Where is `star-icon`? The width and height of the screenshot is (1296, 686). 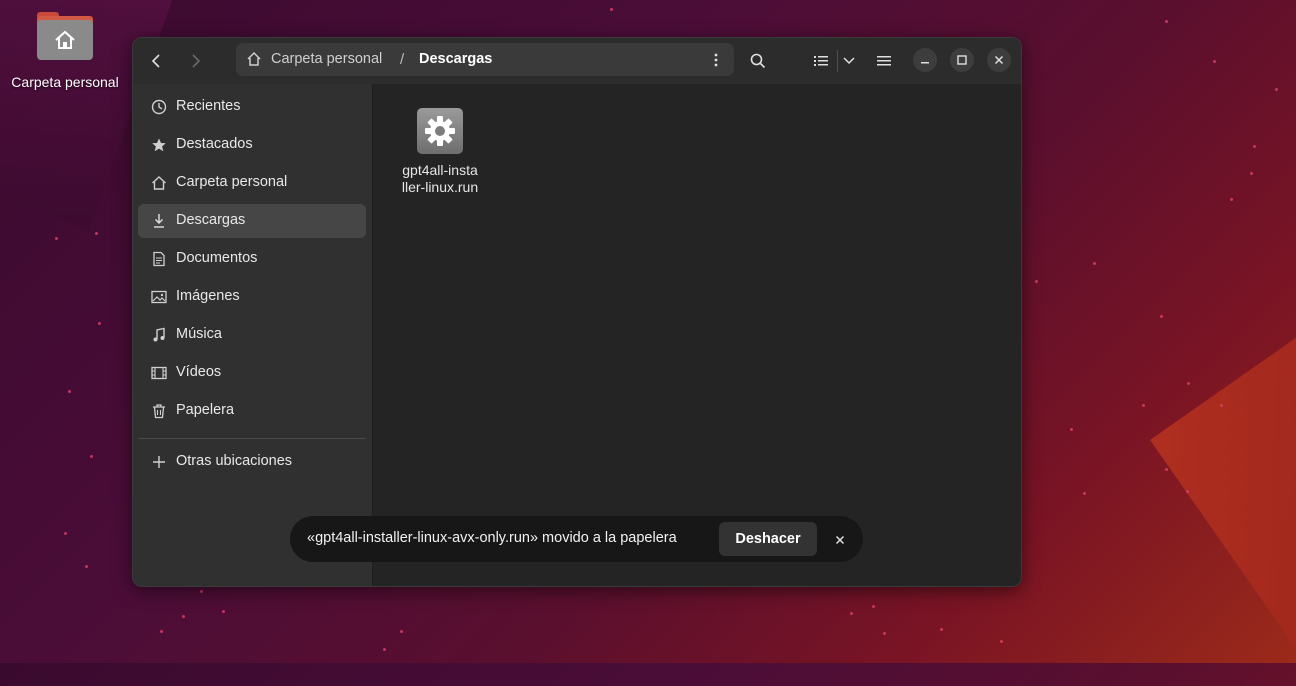
star-icon is located at coordinates (159, 145).